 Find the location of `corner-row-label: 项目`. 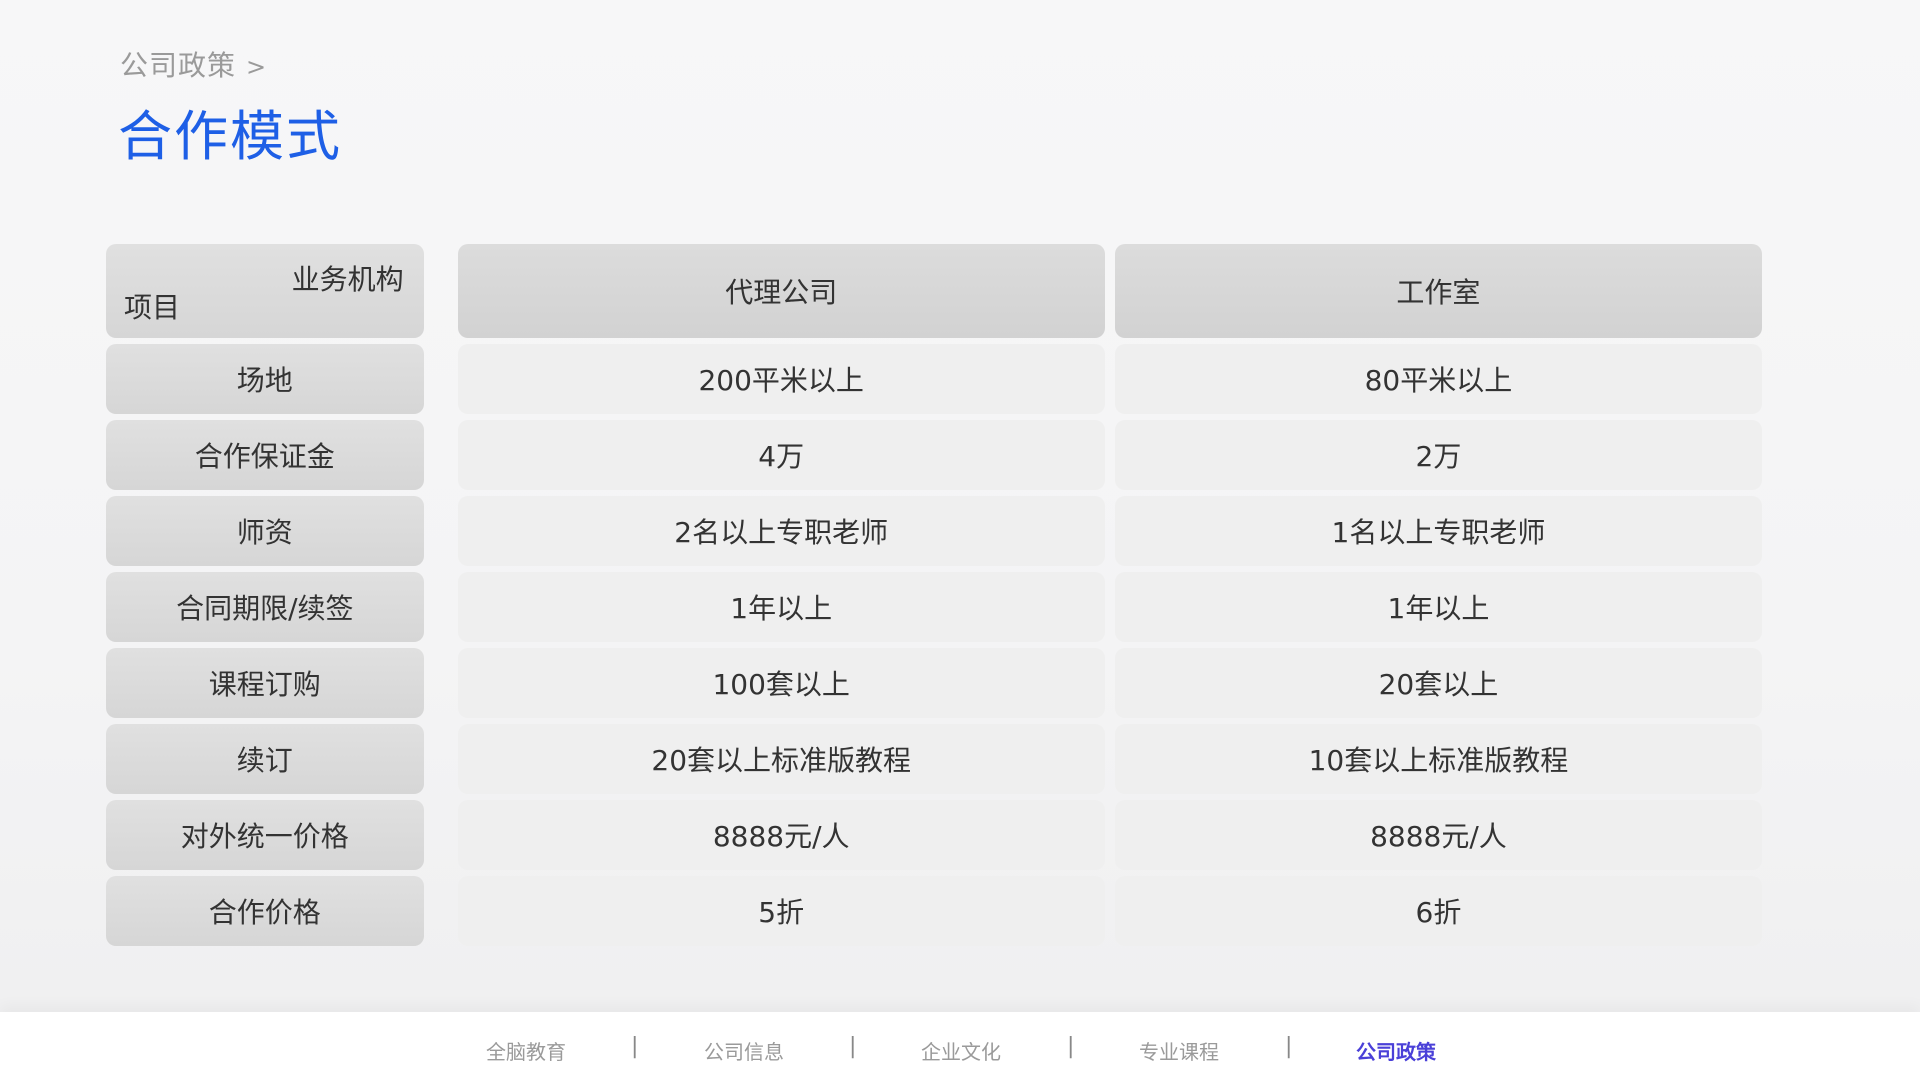

corner-row-label: 项目 is located at coordinates (152, 307).